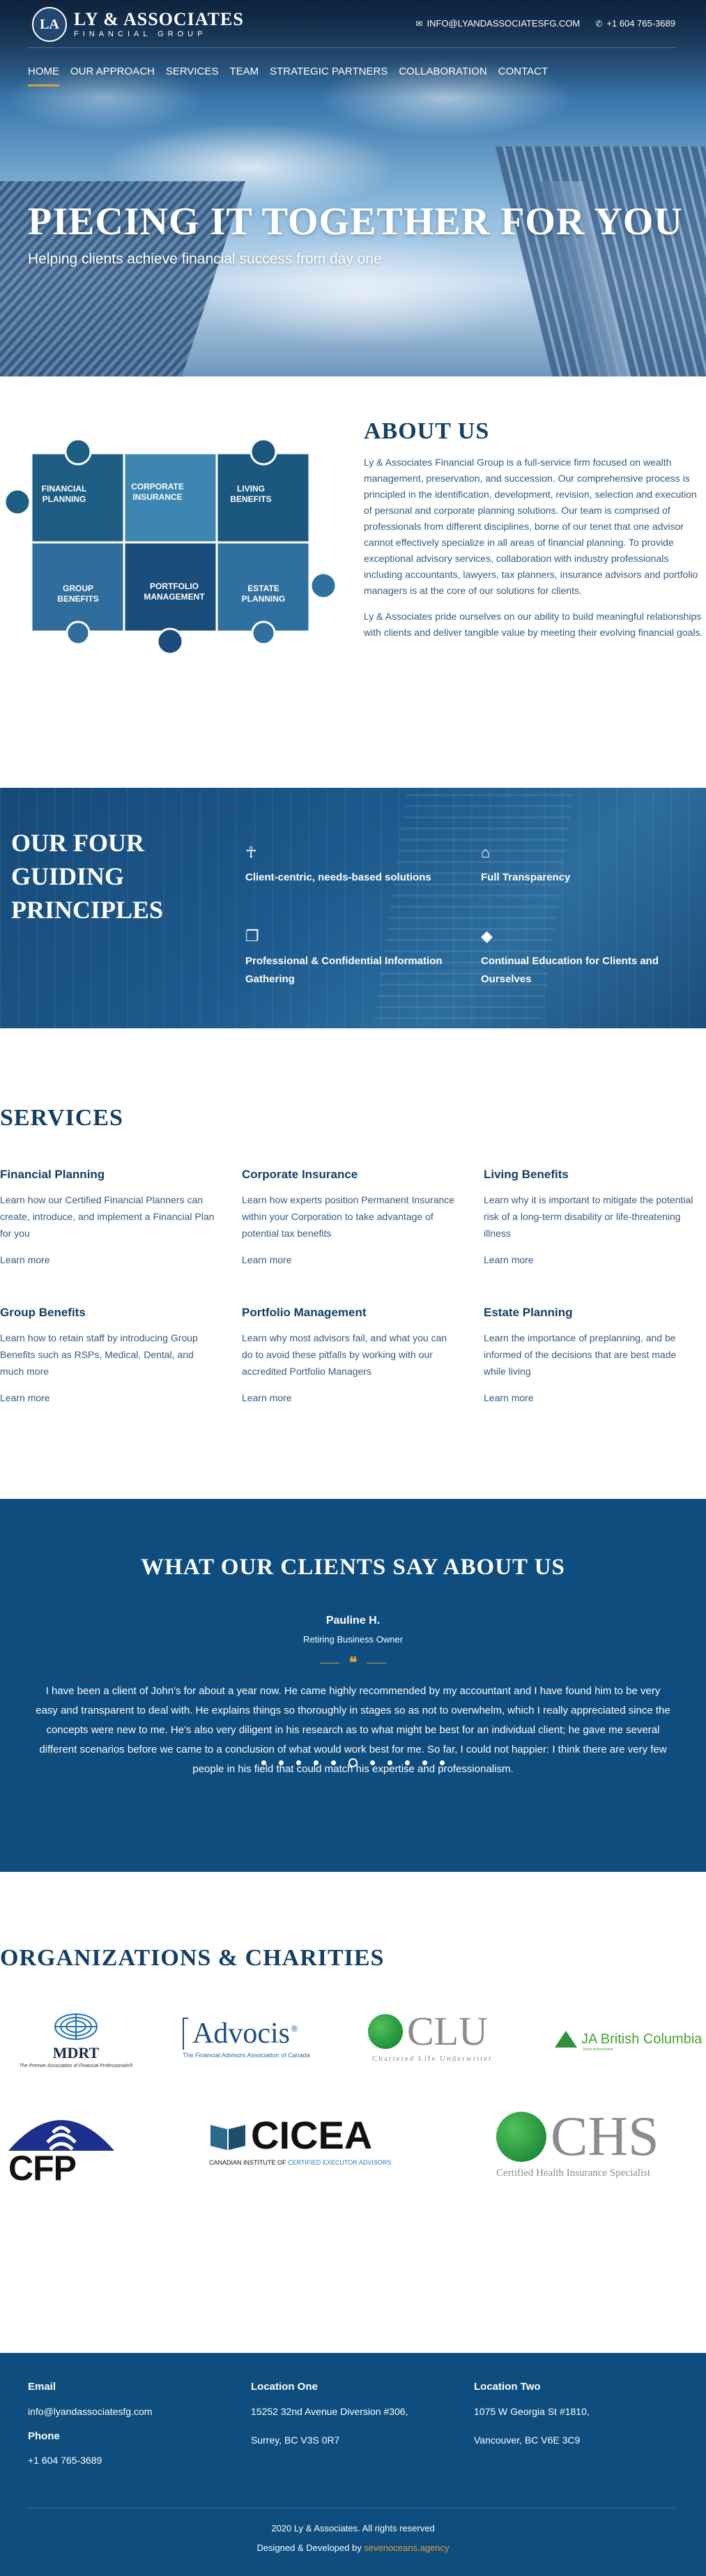  Describe the element at coordinates (641, 23) in the screenshot. I see `header-phone: +1 604 765-3689` at that location.